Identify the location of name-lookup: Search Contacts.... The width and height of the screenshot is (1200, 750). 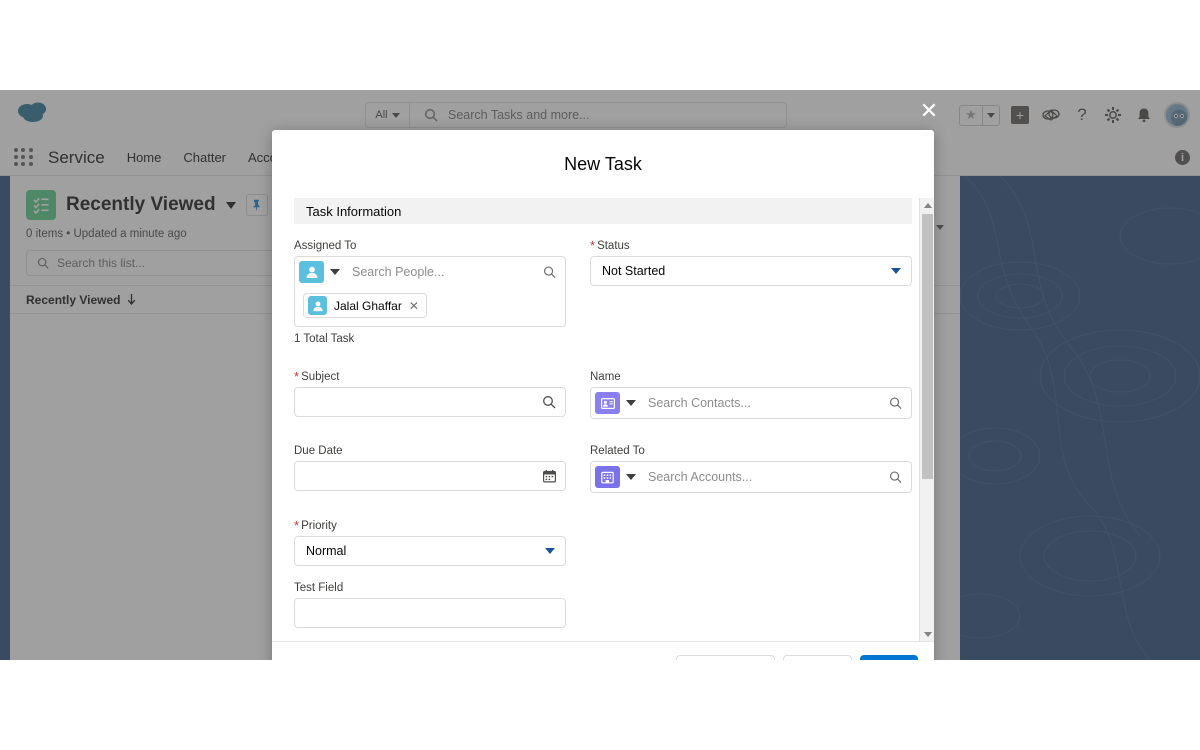
(751, 403).